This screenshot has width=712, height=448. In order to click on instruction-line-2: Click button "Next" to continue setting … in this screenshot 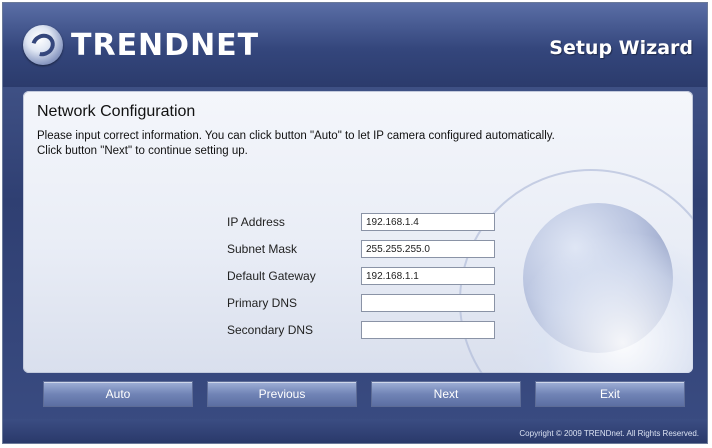, I will do `click(142, 151)`.